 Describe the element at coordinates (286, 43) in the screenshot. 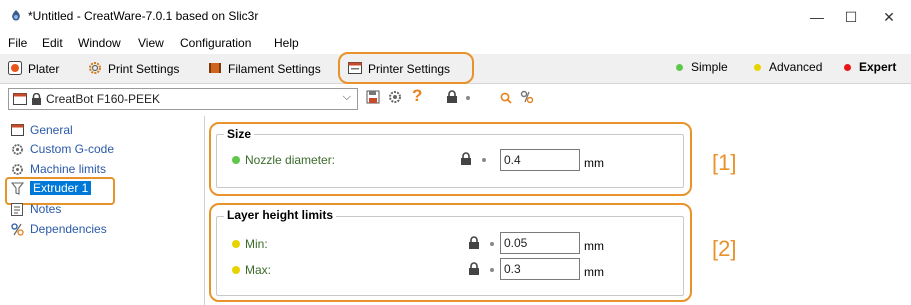

I see `menu-help: Help` at that location.